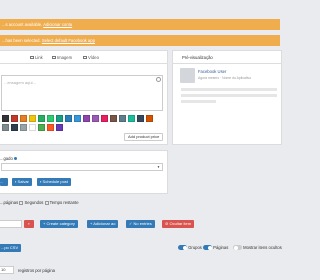 Image resolution: width=320 pixels, height=280 pixels. What do you see at coordinates (167, 223) in the screenshot?
I see `eye-slash-icon: ⊘` at bounding box center [167, 223].